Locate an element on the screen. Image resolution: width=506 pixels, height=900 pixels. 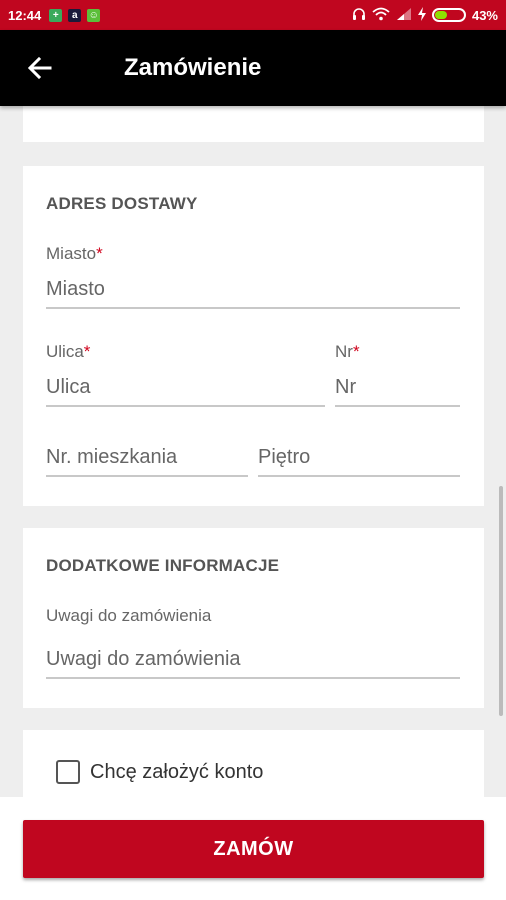
city-input is located at coordinates (253, 293).